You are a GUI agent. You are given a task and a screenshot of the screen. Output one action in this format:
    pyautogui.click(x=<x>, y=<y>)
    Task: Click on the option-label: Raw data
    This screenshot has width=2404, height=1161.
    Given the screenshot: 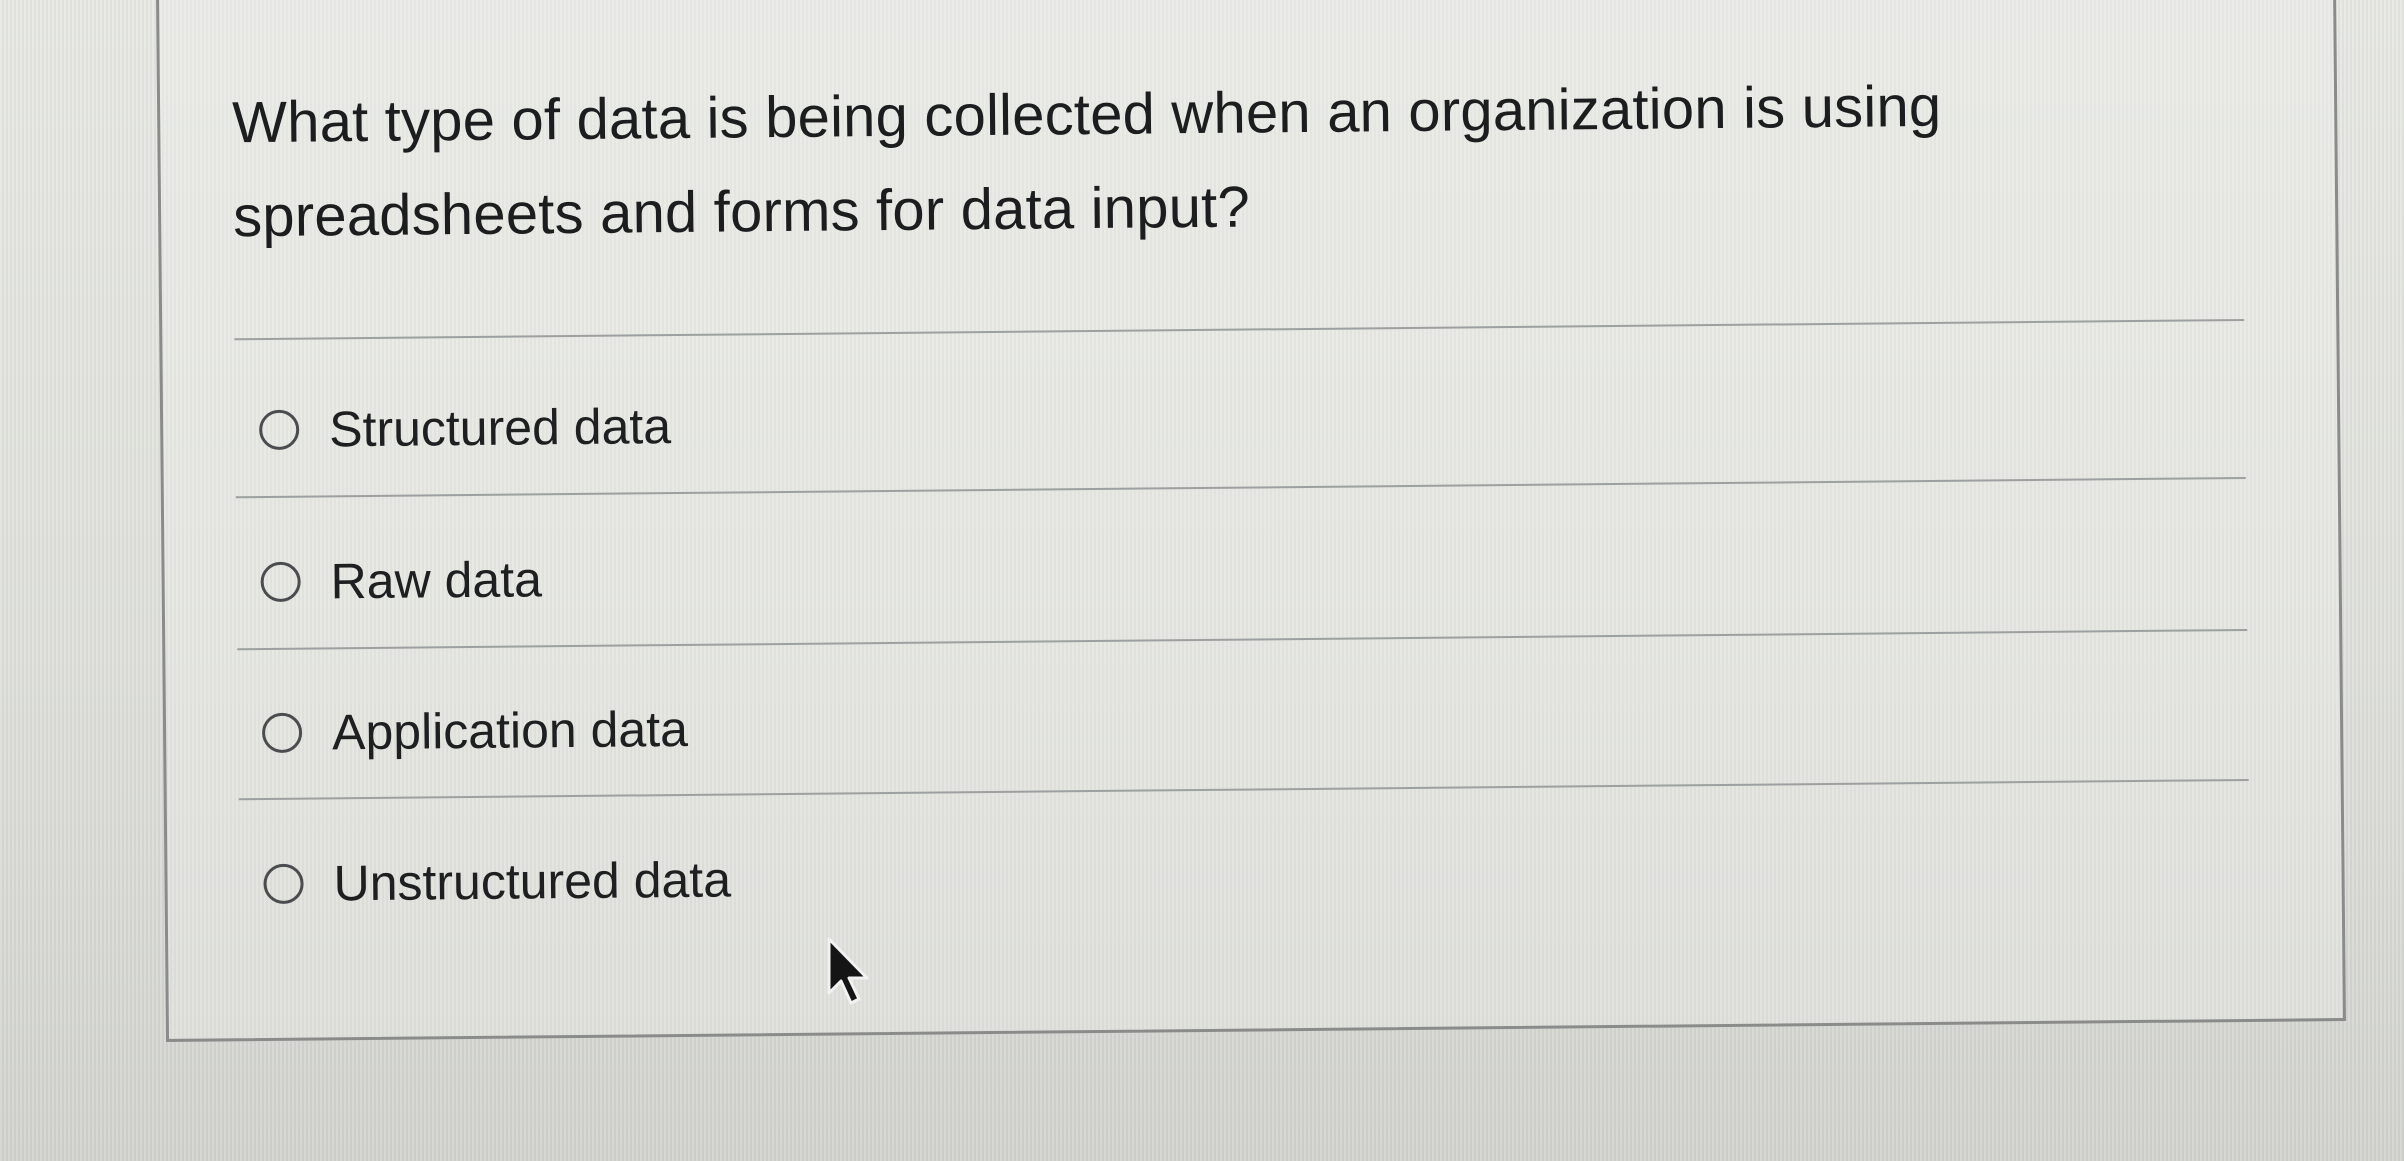 What is the action you would take?
    pyautogui.click(x=436, y=580)
    